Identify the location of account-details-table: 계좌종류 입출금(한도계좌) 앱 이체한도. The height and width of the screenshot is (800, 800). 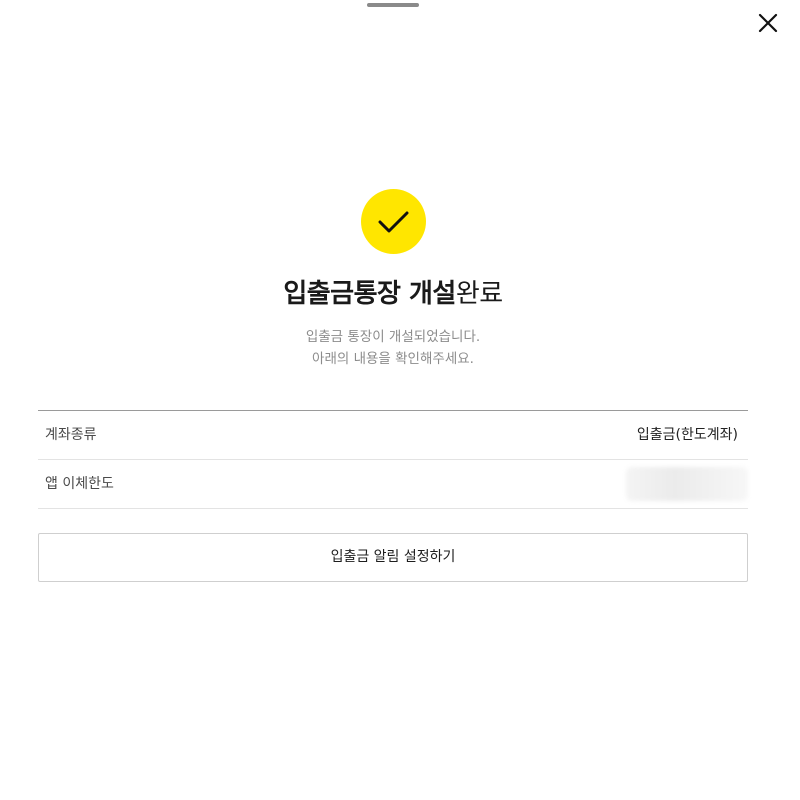
(393, 459).